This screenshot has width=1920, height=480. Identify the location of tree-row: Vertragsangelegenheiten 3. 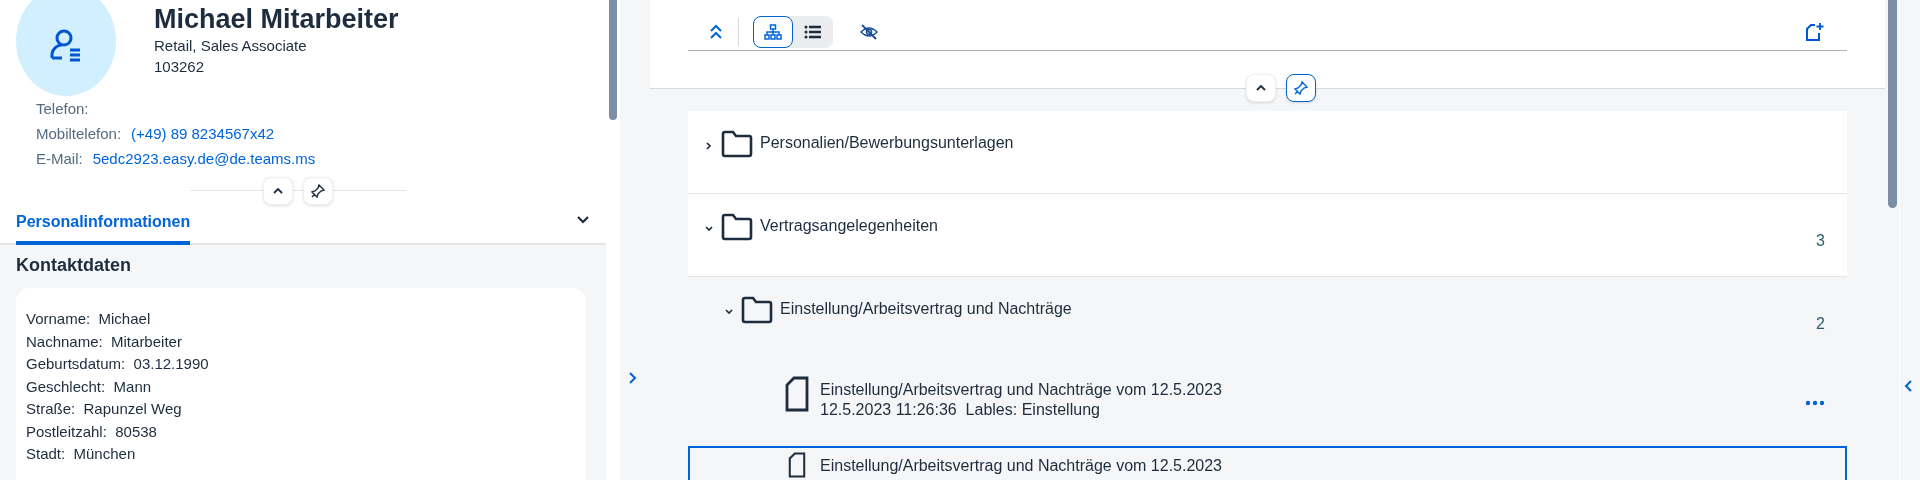
(1267, 235).